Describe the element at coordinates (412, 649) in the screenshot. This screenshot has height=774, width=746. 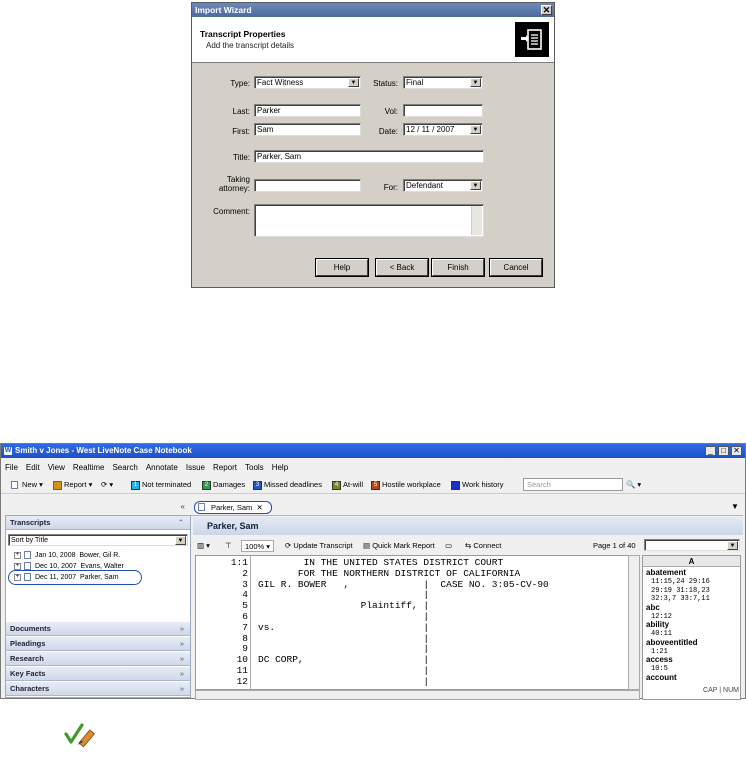
I see `transcript-line: 9 |` at that location.